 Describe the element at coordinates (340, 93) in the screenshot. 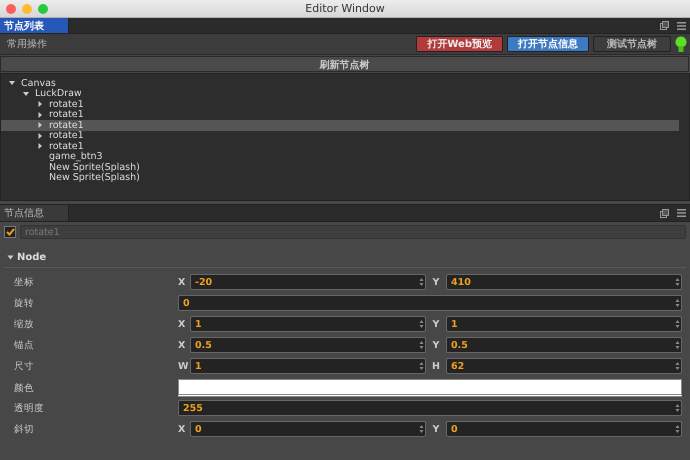

I see `tree-item: LuckDraw` at that location.